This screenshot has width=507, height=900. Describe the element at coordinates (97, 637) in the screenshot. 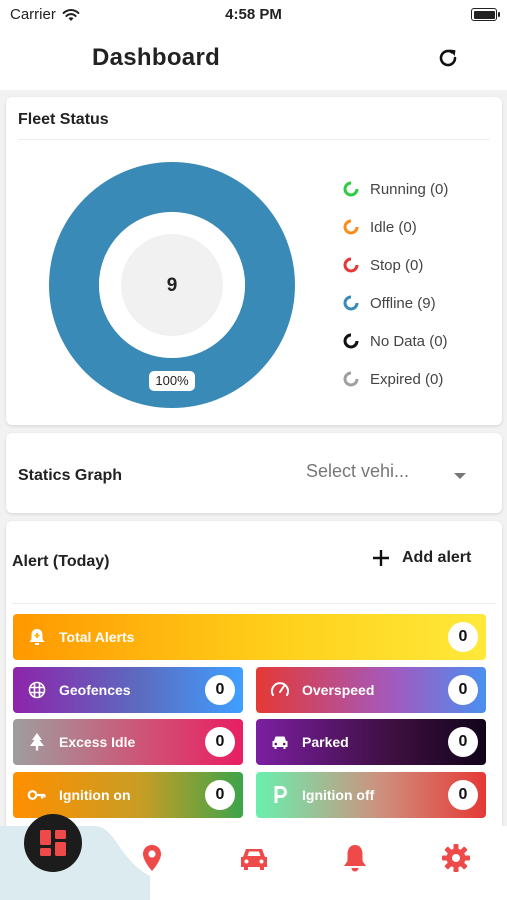

I see `alert-tile-label: Total Alerts` at that location.